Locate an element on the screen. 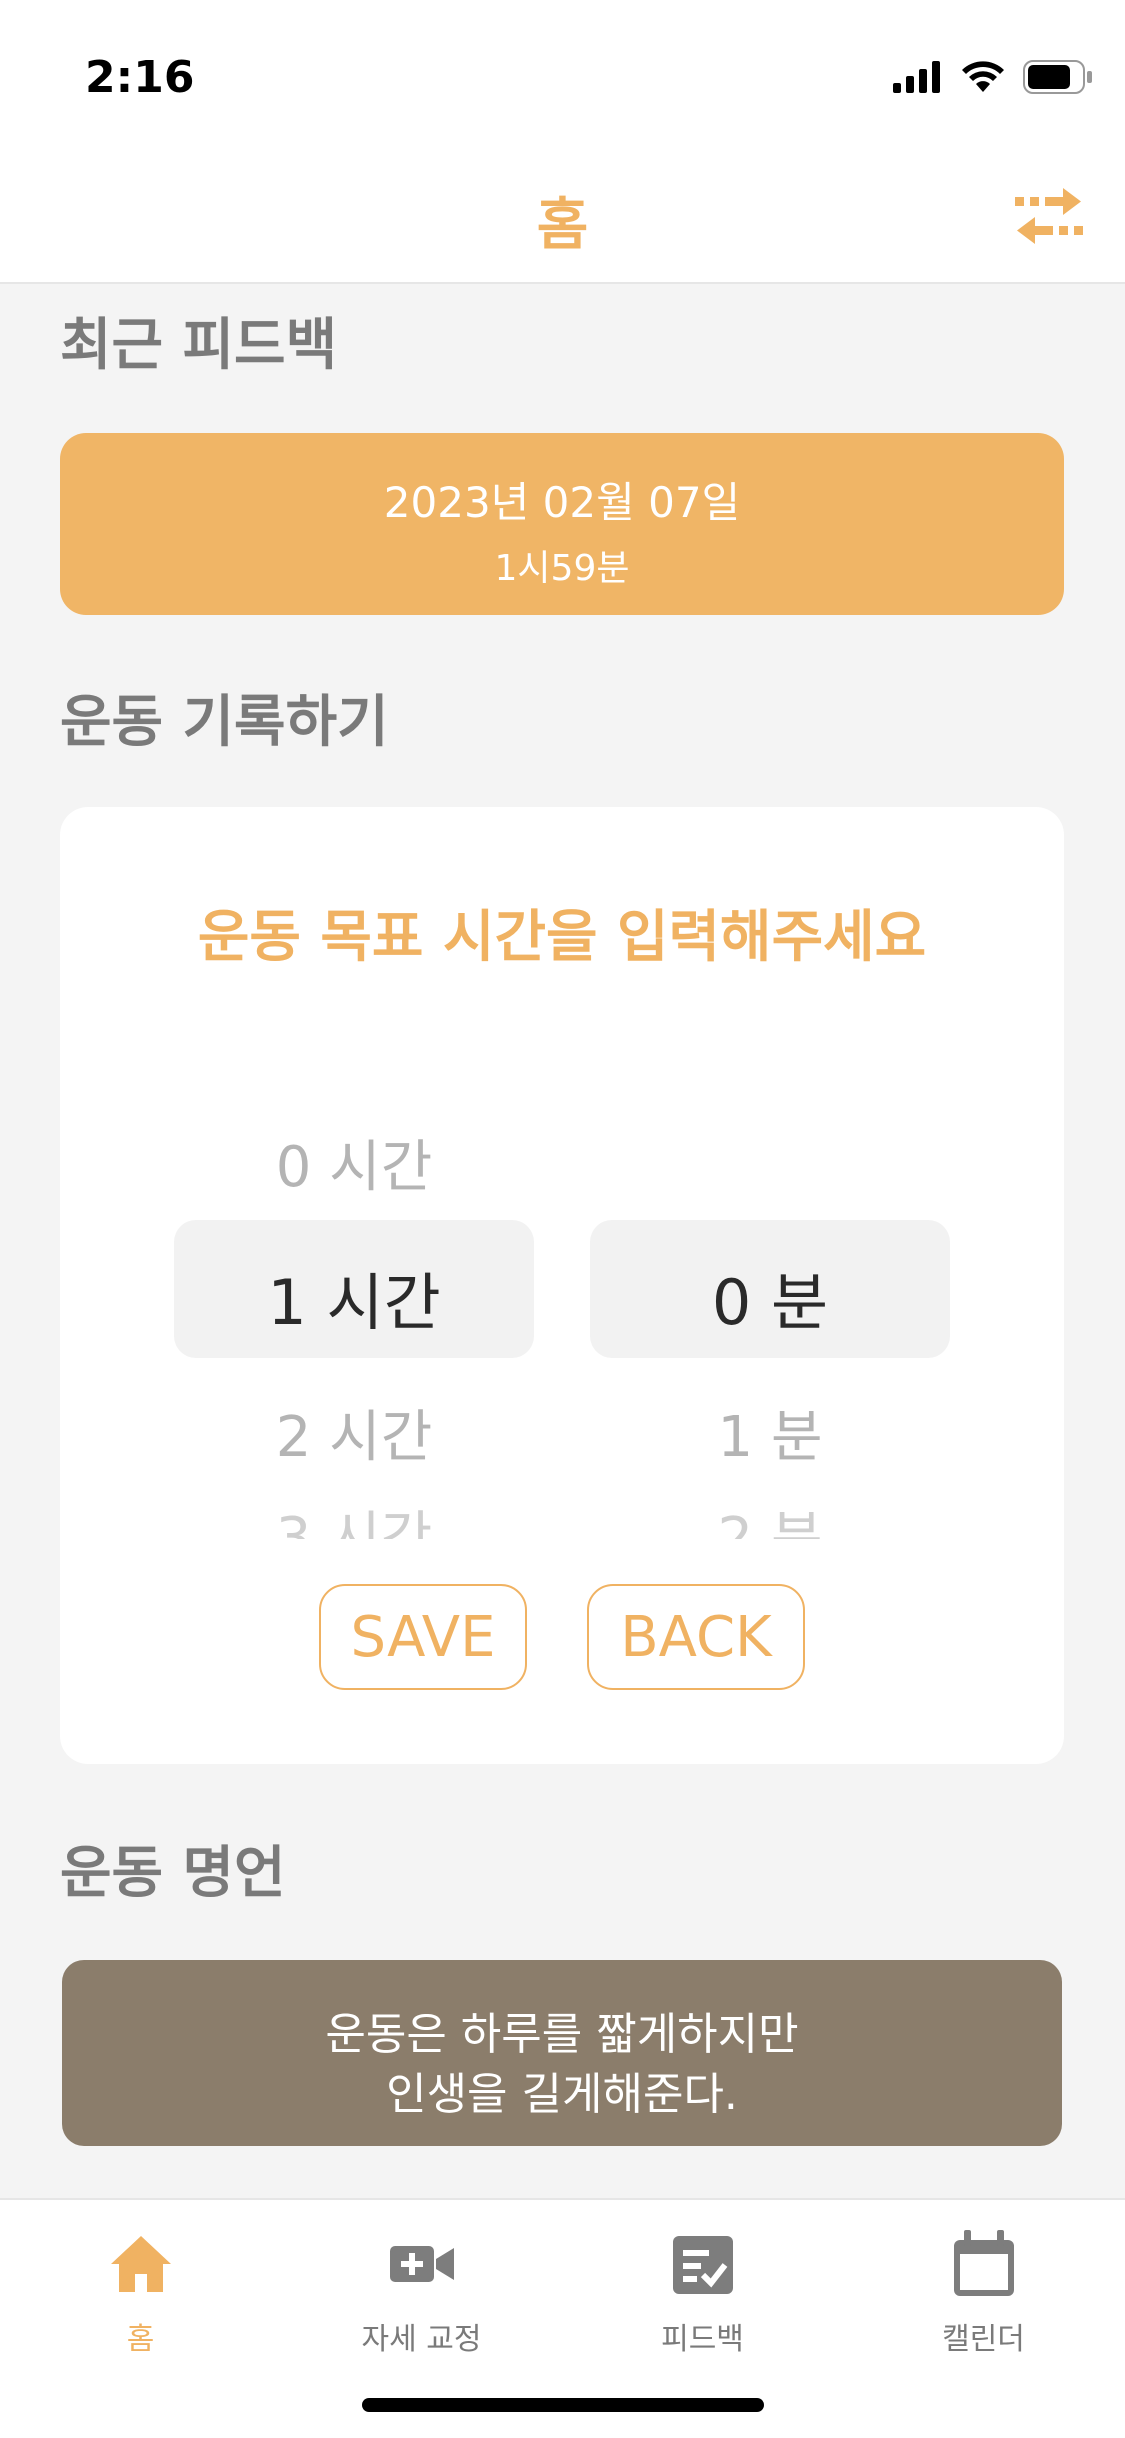 Image resolution: width=1125 pixels, height=2438 pixels. record-heading: 운동 기록하기 is located at coordinates (224, 722).